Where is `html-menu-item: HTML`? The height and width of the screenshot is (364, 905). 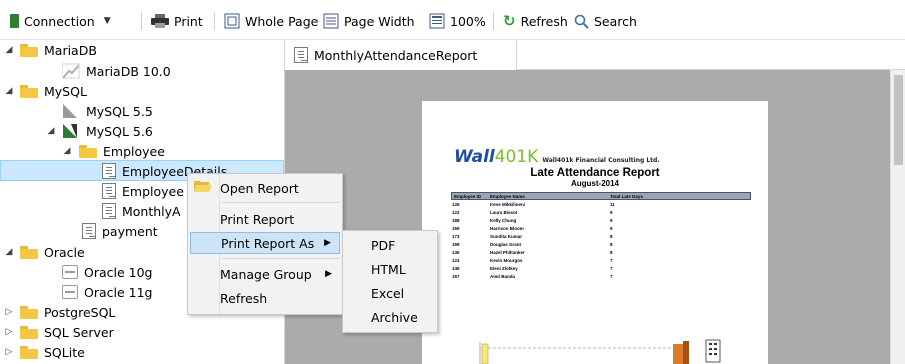 html-menu-item: HTML is located at coordinates (390, 269).